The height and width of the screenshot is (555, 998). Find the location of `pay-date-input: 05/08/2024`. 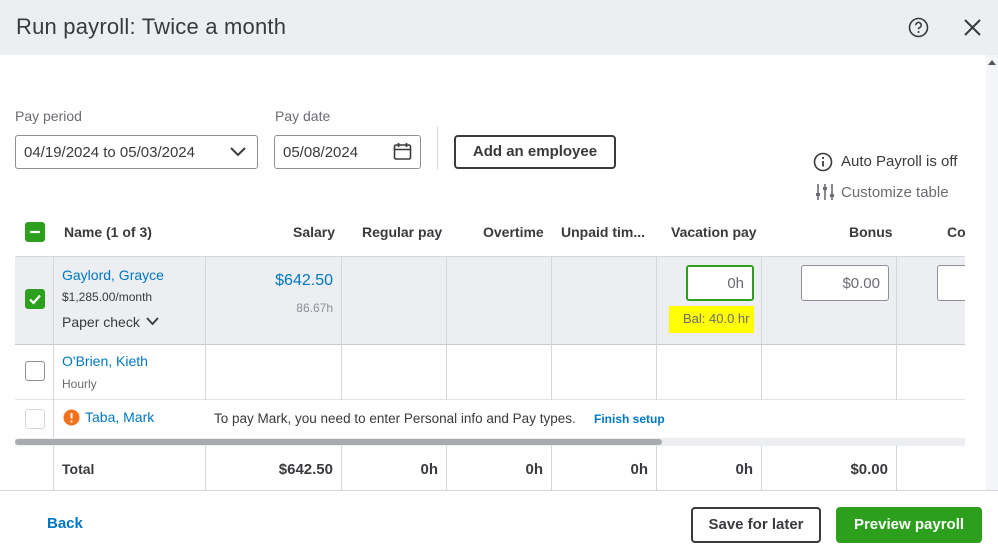

pay-date-input: 05/08/2024 is located at coordinates (347, 152).